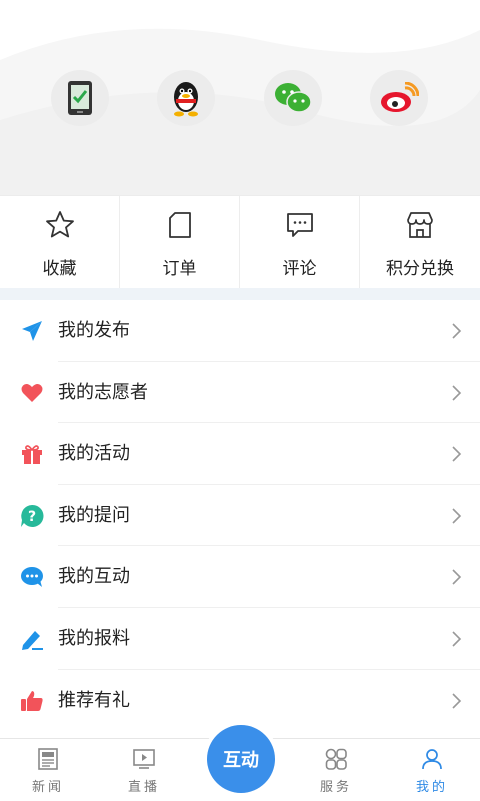  Describe the element at coordinates (103, 393) in the screenshot. I see `menu-item-label: 我的志愿者` at that location.